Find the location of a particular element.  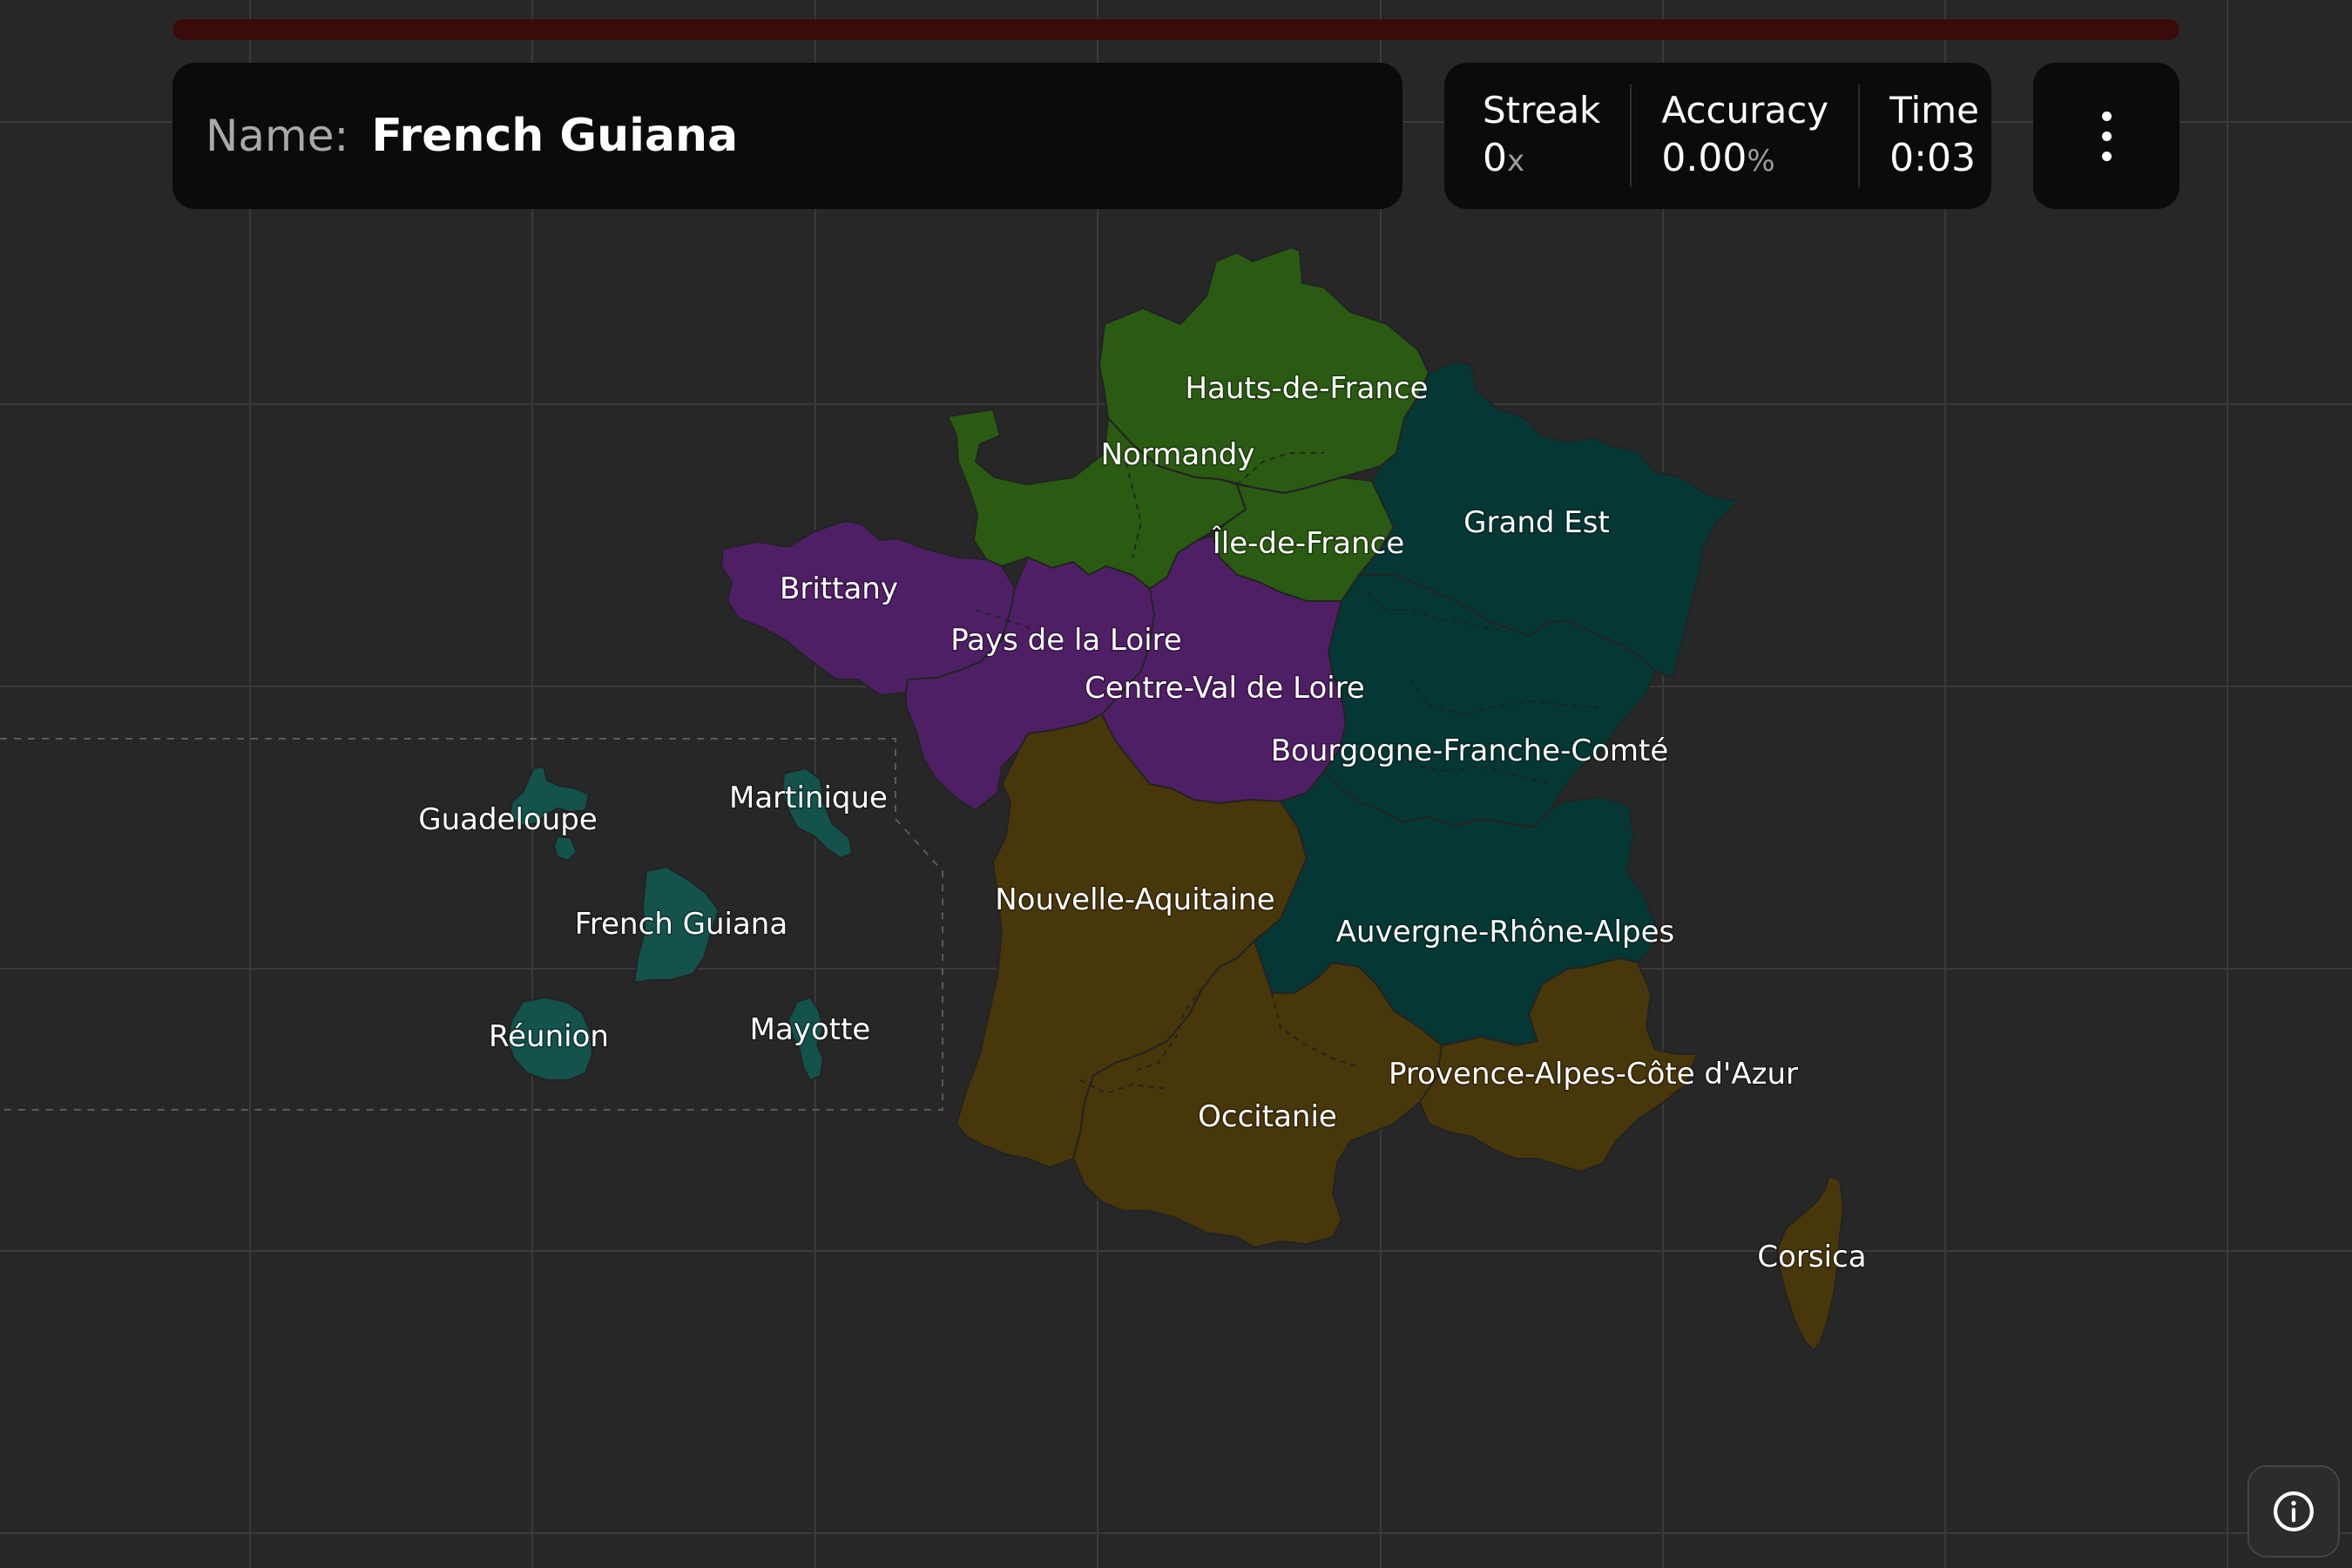

label-auvergne-rhone-alpes: Auvergne-Rhône-Alpes is located at coordinates (1505, 933).